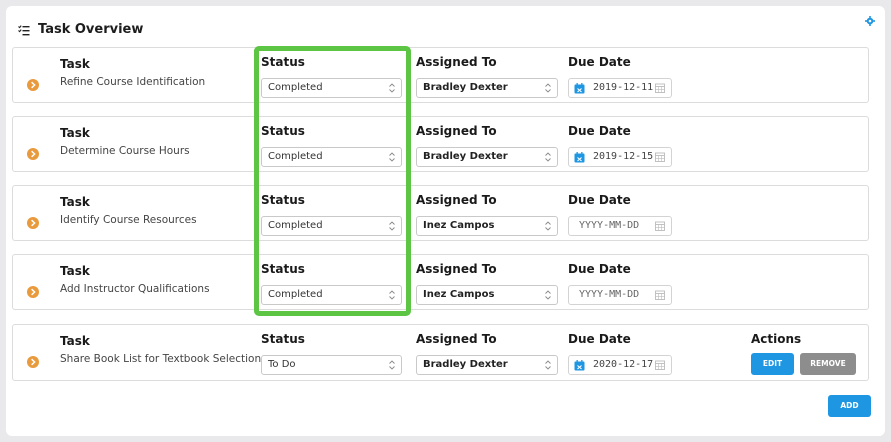 This screenshot has width=891, height=442. Describe the element at coordinates (870, 21) in the screenshot. I see `gear-icon` at that location.